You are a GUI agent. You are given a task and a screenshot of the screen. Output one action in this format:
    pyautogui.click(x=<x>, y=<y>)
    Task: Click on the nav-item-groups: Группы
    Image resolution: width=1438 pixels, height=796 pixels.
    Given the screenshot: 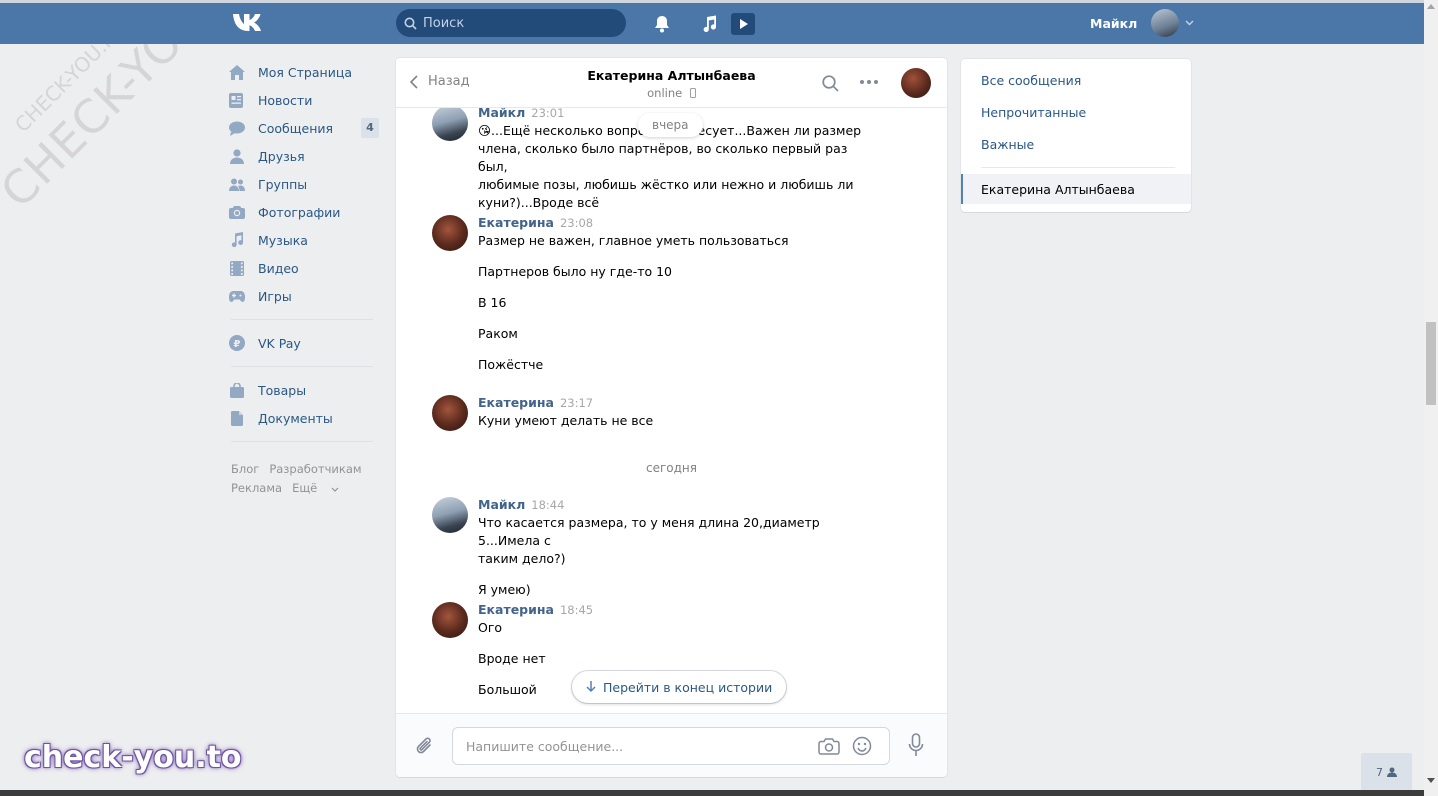 What is the action you would take?
    pyautogui.click(x=305, y=184)
    